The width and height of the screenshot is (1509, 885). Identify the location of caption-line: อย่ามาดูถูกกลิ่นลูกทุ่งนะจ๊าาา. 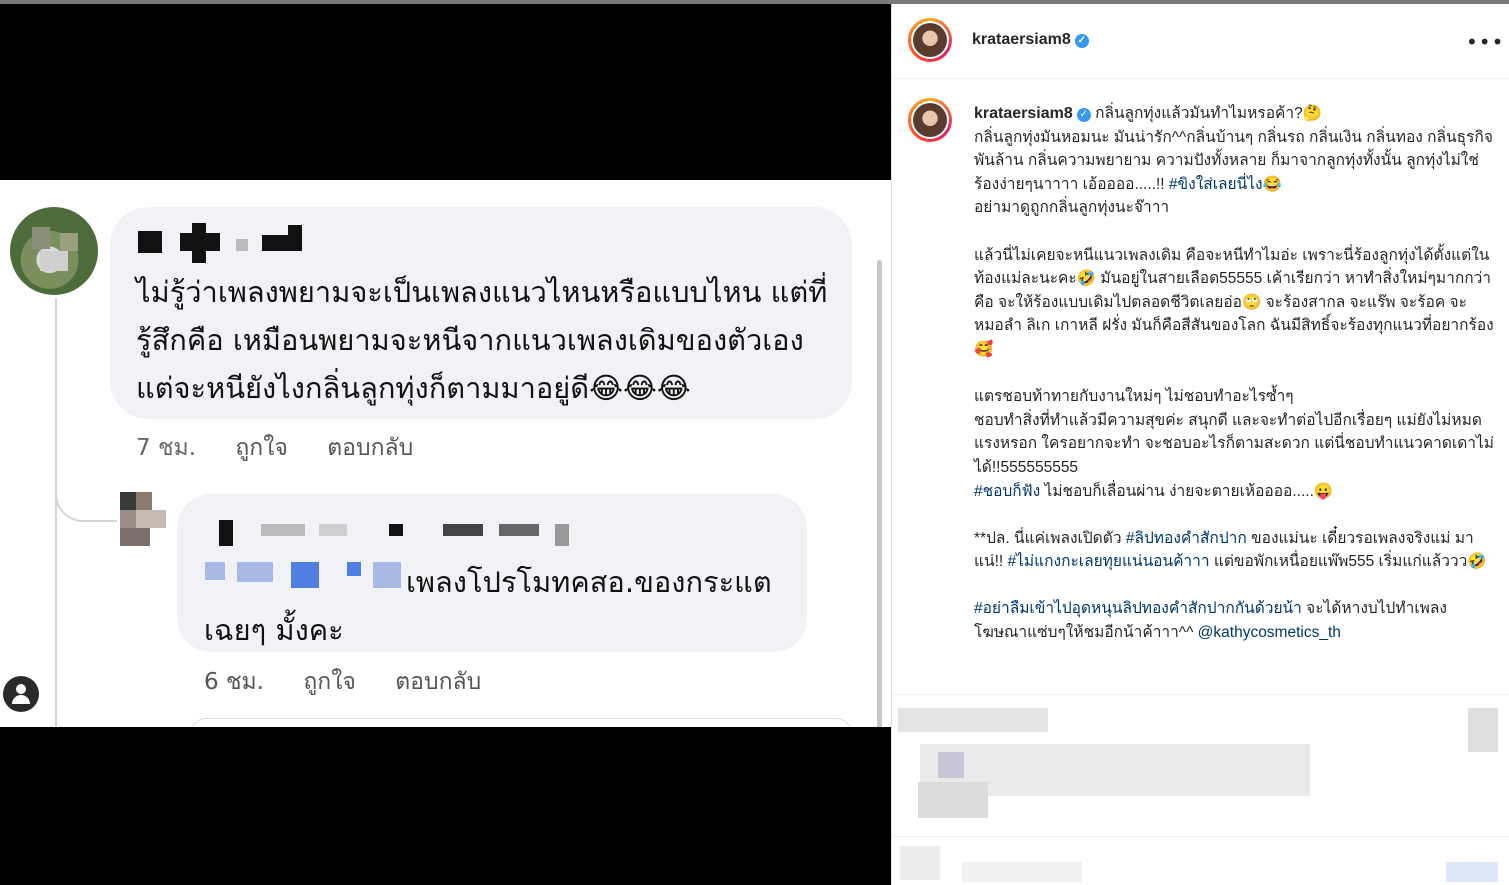
(1072, 208).